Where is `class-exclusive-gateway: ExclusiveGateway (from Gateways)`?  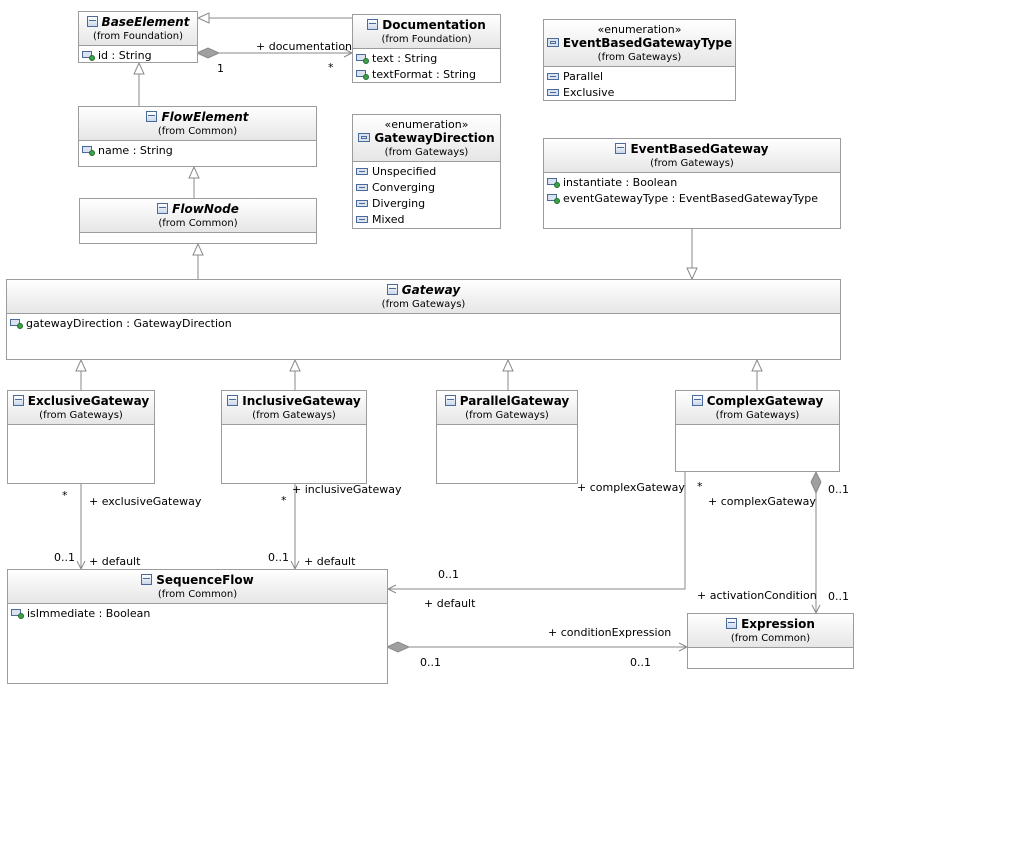
class-exclusive-gateway: ExclusiveGateway (from Gateways) is located at coordinates (81, 437).